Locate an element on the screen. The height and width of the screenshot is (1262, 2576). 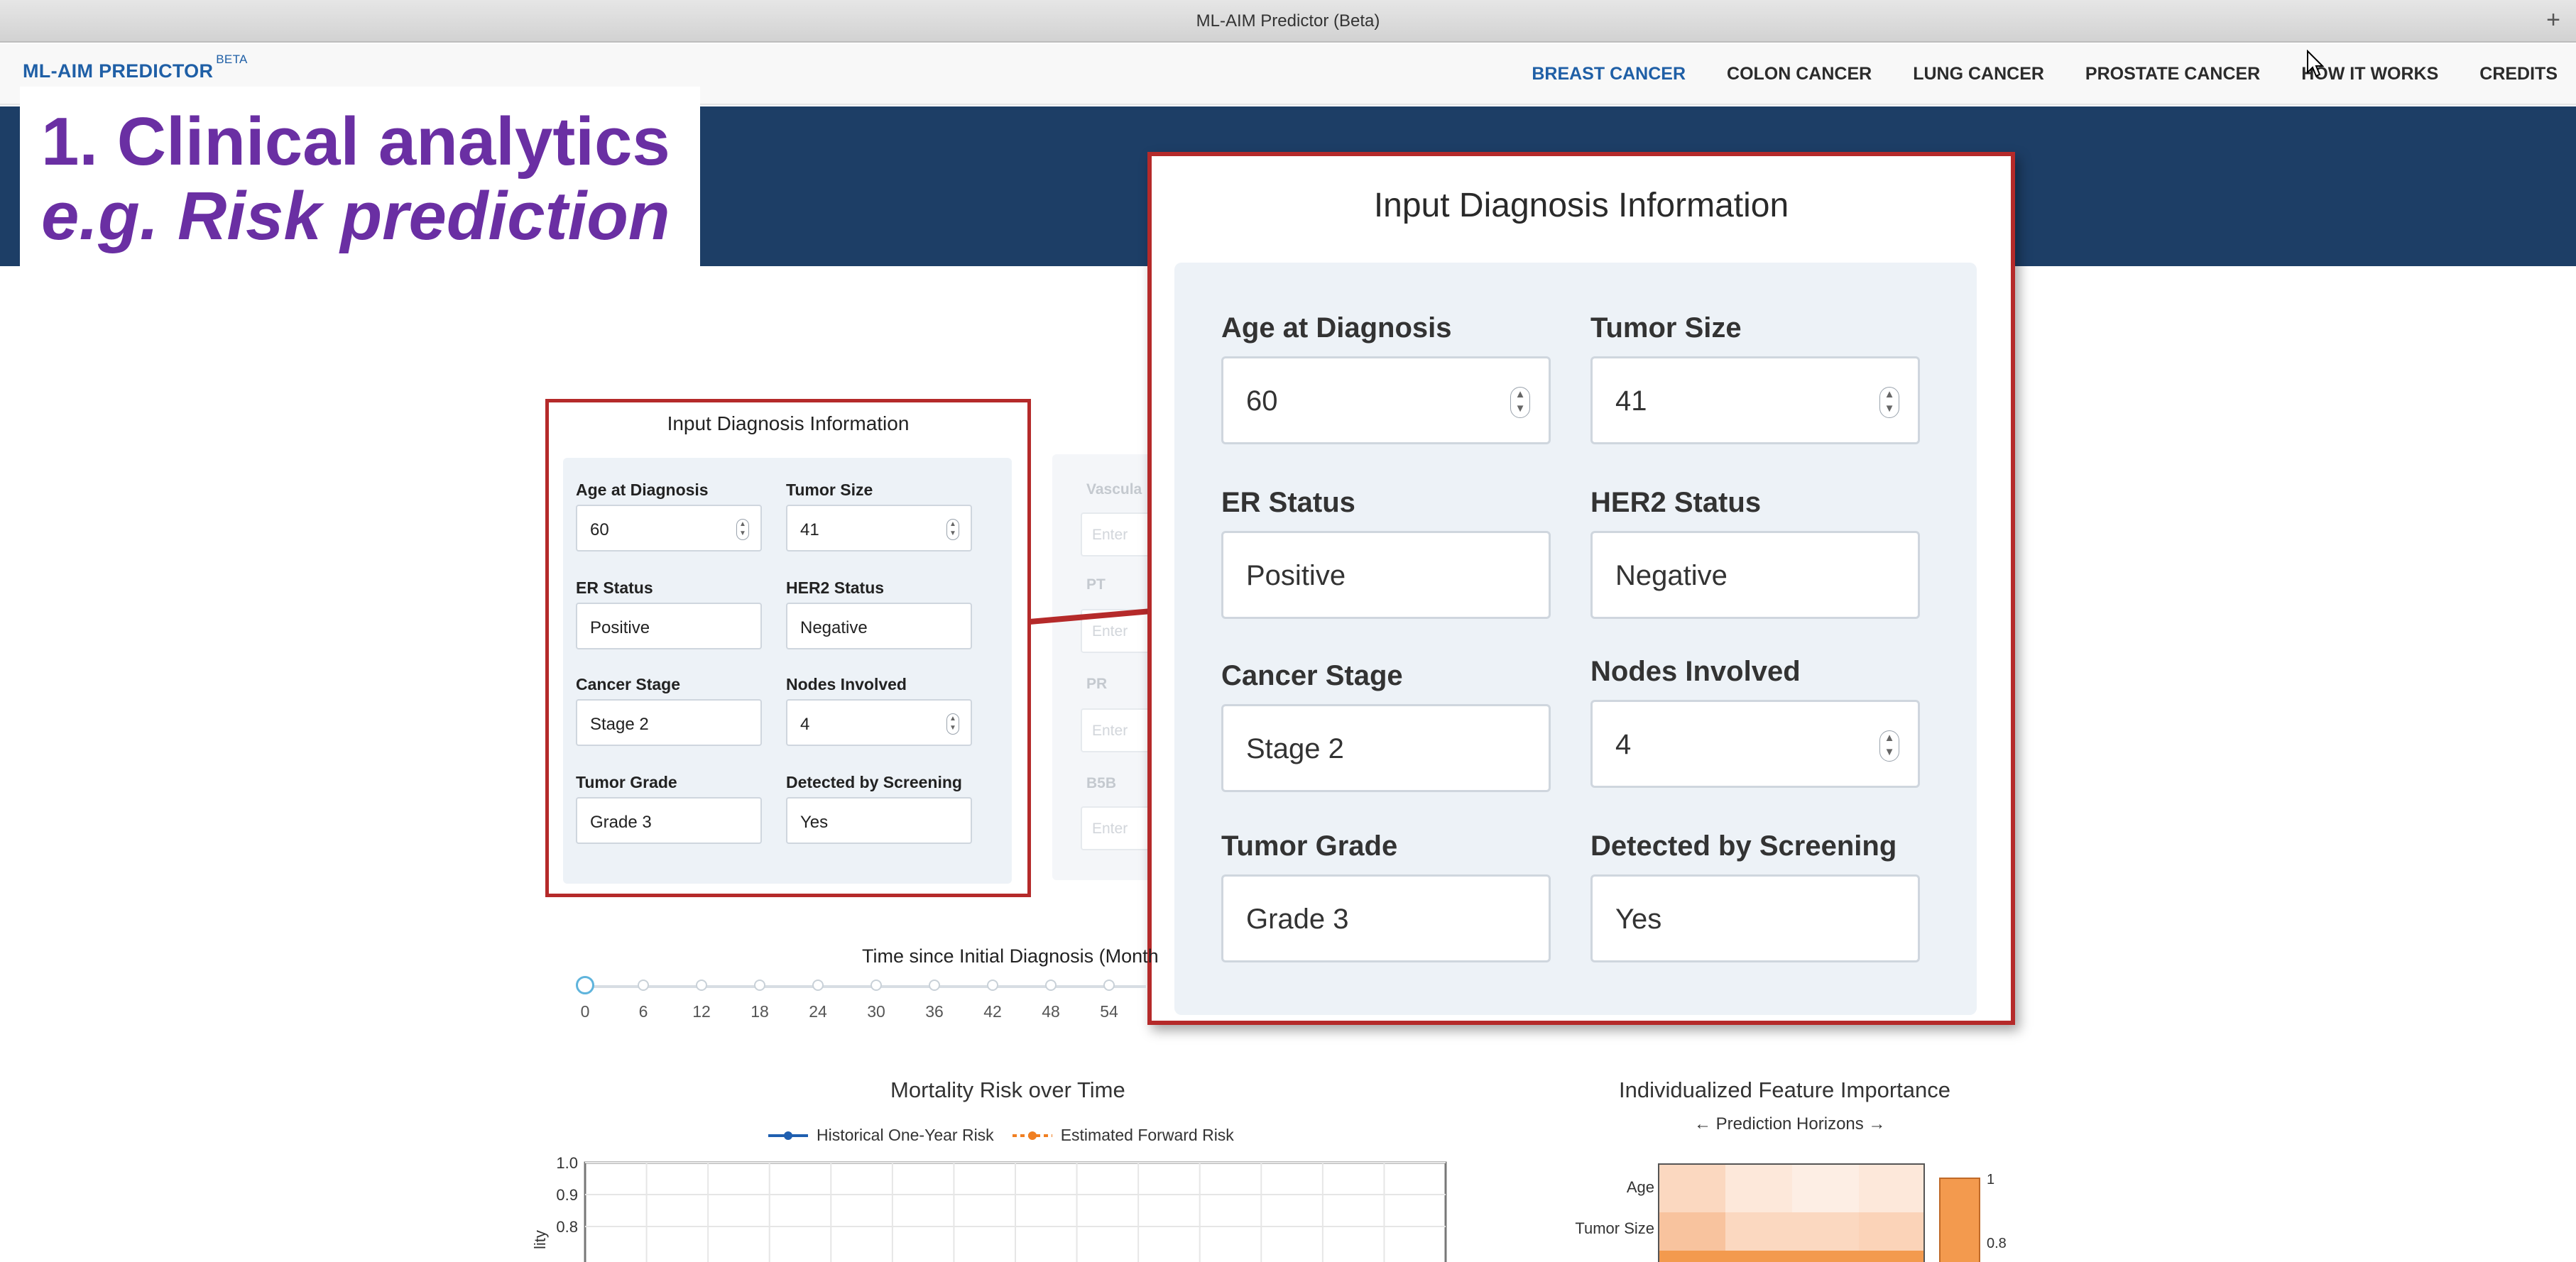
colorbar: 1 0.8 is located at coordinates (1973, 1217).